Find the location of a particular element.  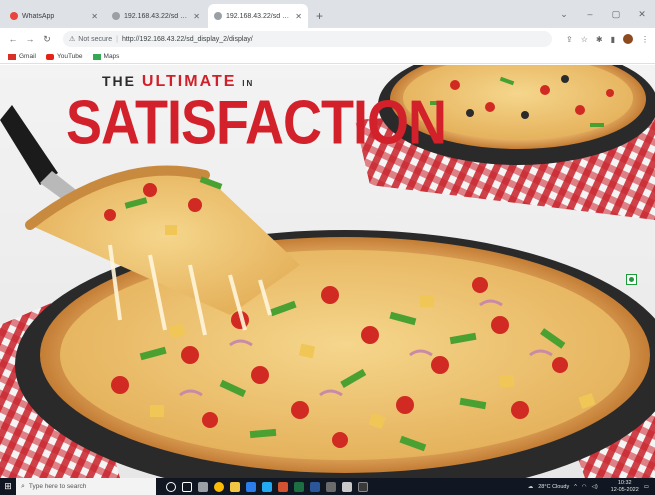

system-tray: ☁ 28°C Cloudy ^ ◠ ◁) 10:32 12-05-2022 ▭ is located at coordinates (586, 486).